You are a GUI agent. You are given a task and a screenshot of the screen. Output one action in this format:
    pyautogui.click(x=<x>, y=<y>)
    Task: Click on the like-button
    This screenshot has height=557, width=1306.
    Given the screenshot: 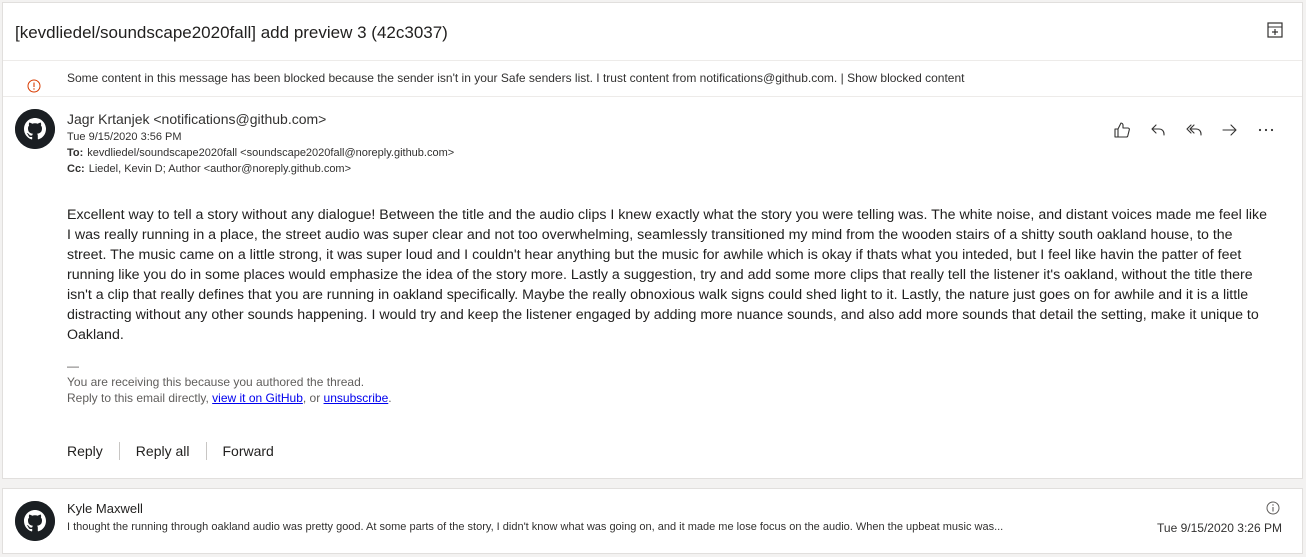 What is the action you would take?
    pyautogui.click(x=1122, y=130)
    